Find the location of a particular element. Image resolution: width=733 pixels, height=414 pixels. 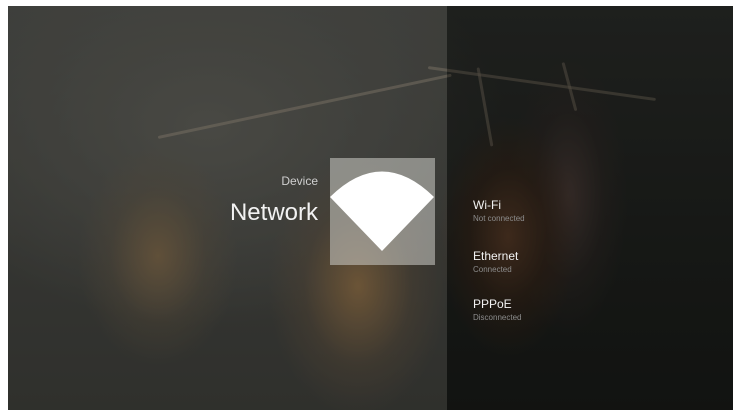

menu-item-ethernet: Ethernet Connected is located at coordinates (583, 269).